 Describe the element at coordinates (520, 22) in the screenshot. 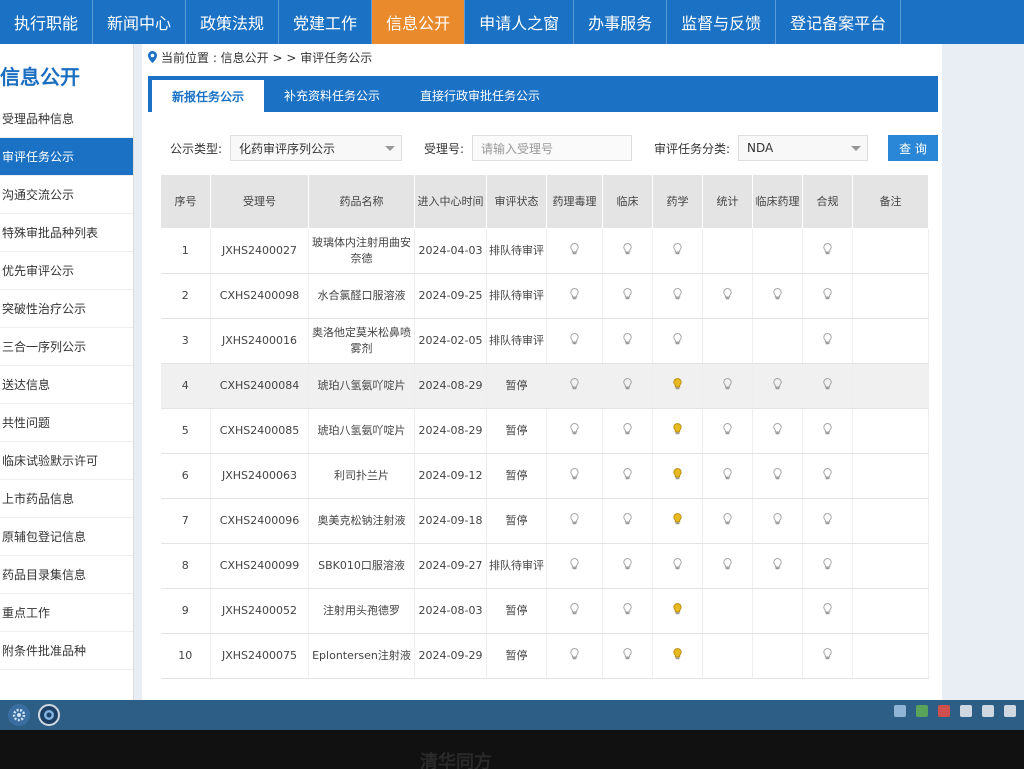

I see `nav-item-5: 申请人之窗` at that location.